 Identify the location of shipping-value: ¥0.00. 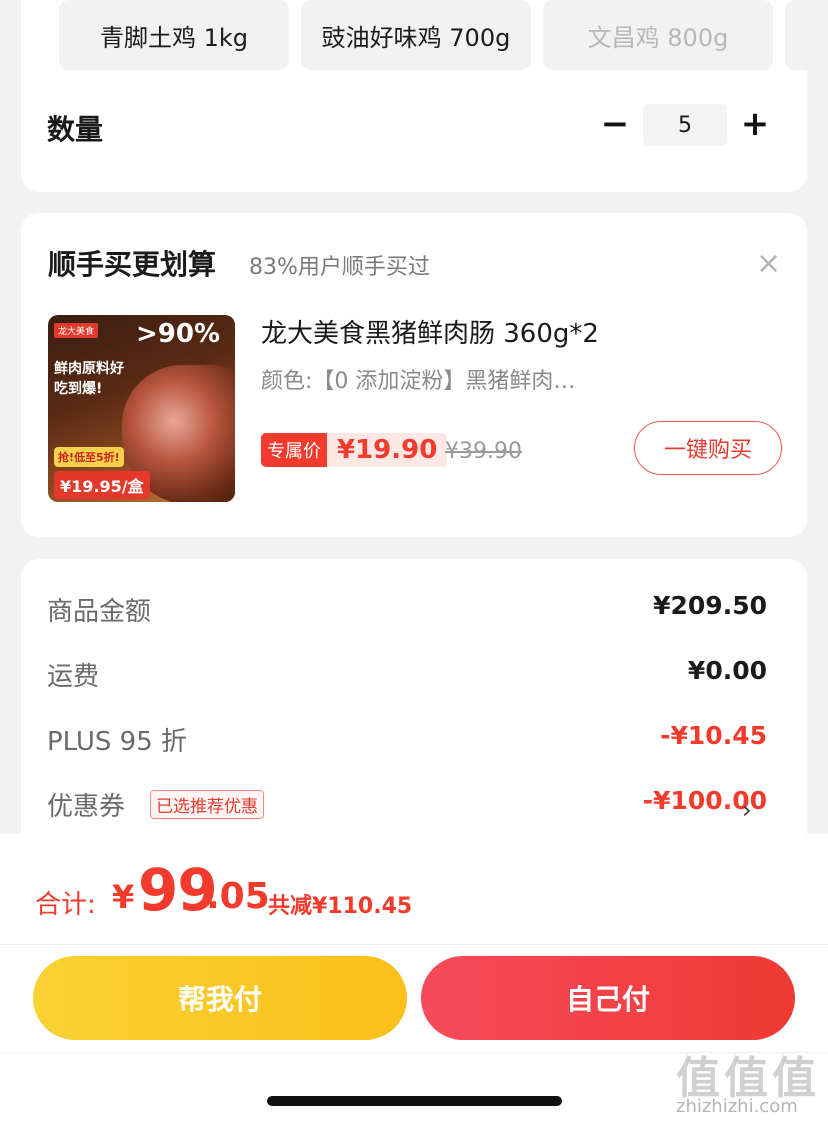
(727, 670).